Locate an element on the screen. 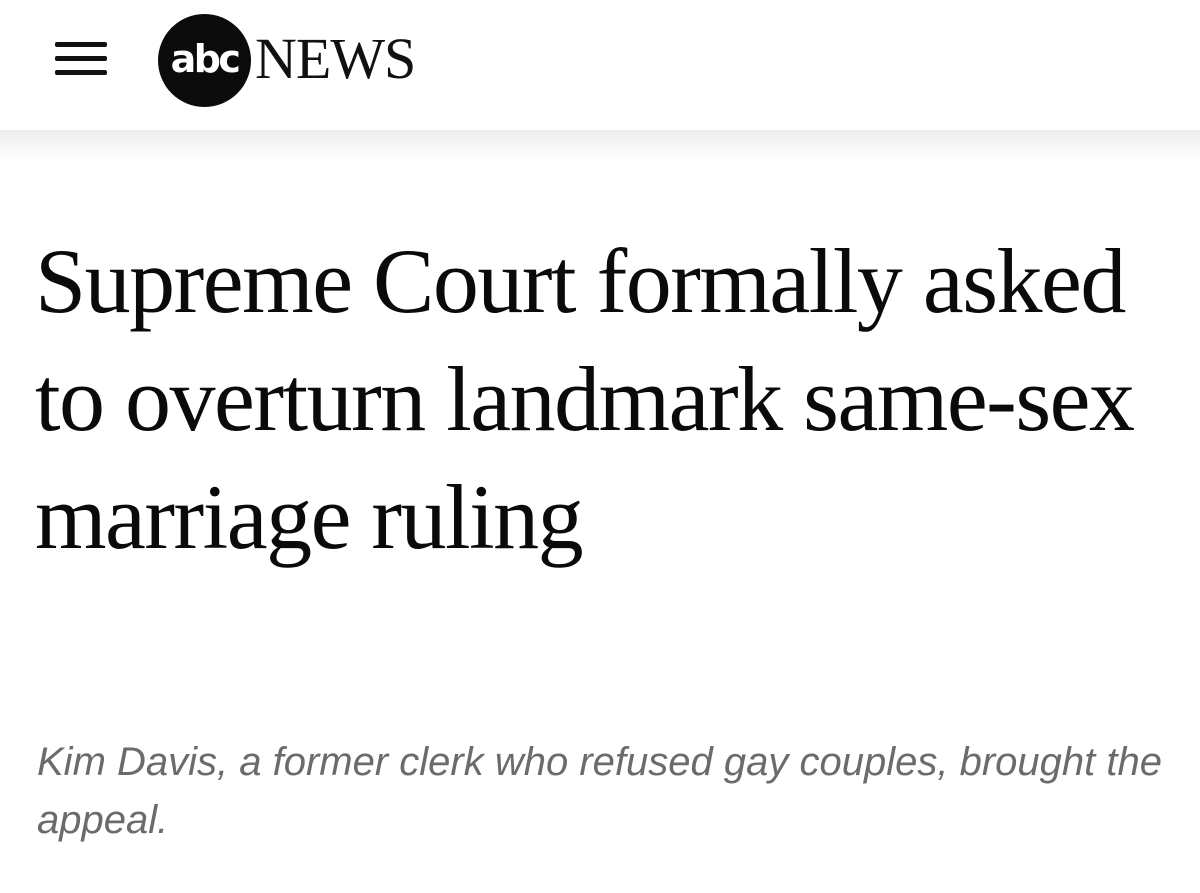  header-shadow is located at coordinates (600, 147).